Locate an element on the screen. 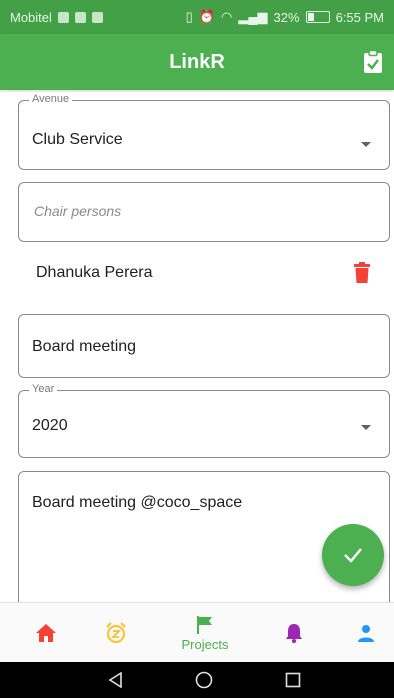 This screenshot has height=698, width=394. description-value: Board meeting @coco_space is located at coordinates (137, 502).